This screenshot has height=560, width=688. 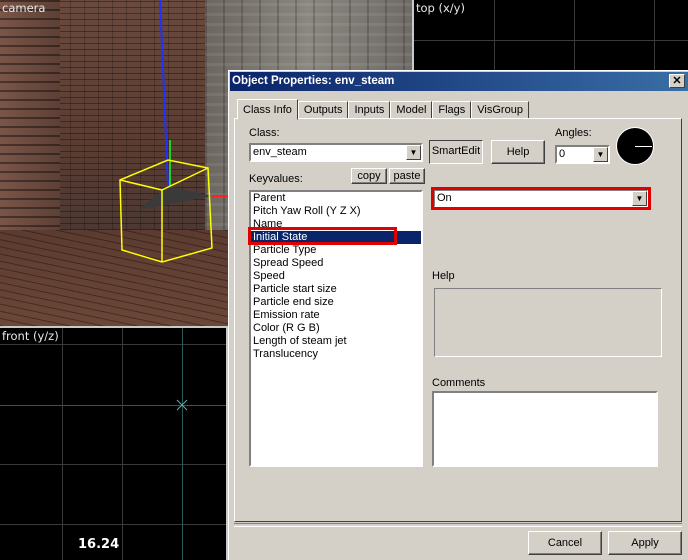 What do you see at coordinates (99, 544) in the screenshot?
I see `zoom-readout: 16.24` at bounding box center [99, 544].